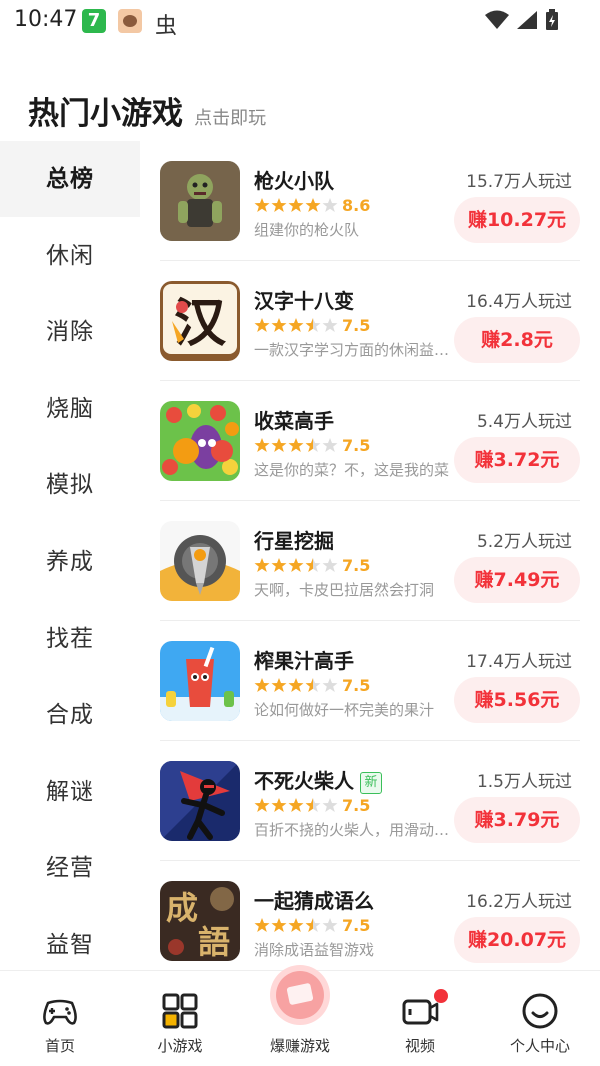 This screenshot has height=1066, width=600. What do you see at coordinates (517, 340) in the screenshot?
I see `earn-button: 赚2.8元` at bounding box center [517, 340].